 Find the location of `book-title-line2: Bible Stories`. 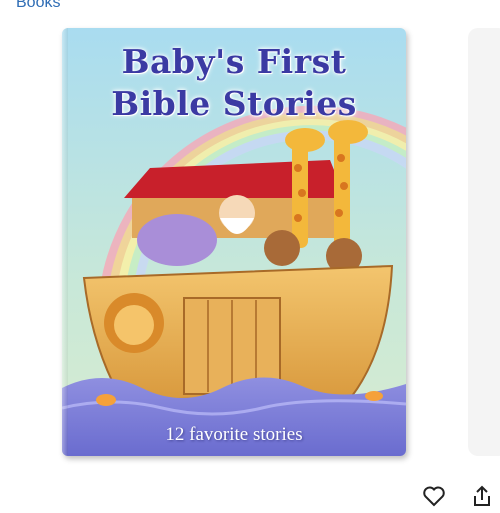

book-title-line2: Bible Stories is located at coordinates (234, 103).